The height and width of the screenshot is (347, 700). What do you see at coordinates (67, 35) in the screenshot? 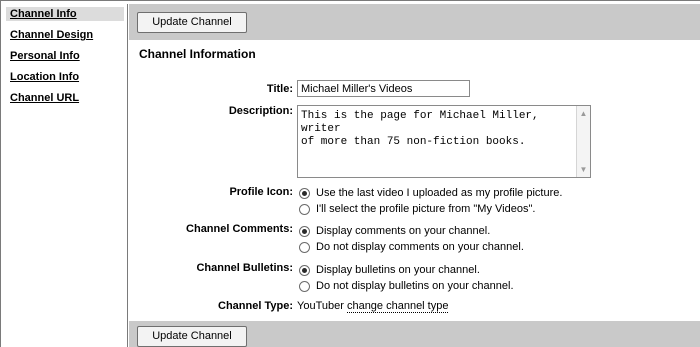
I see `sidebar-item-channel-design: Channel Design` at bounding box center [67, 35].